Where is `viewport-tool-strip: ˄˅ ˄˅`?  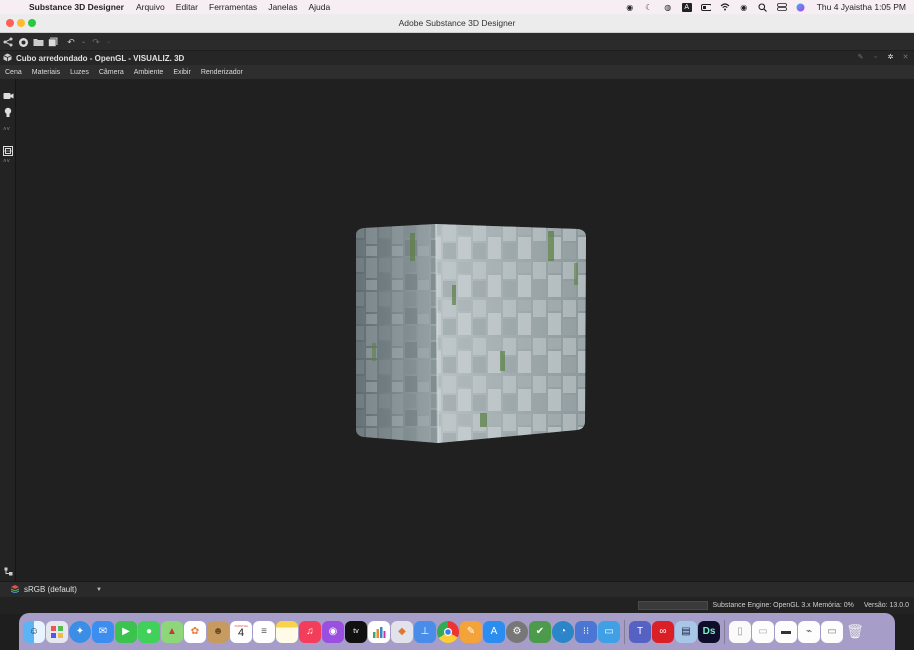
viewport-tool-strip: ˄˅ ˄˅ is located at coordinates (8, 330).